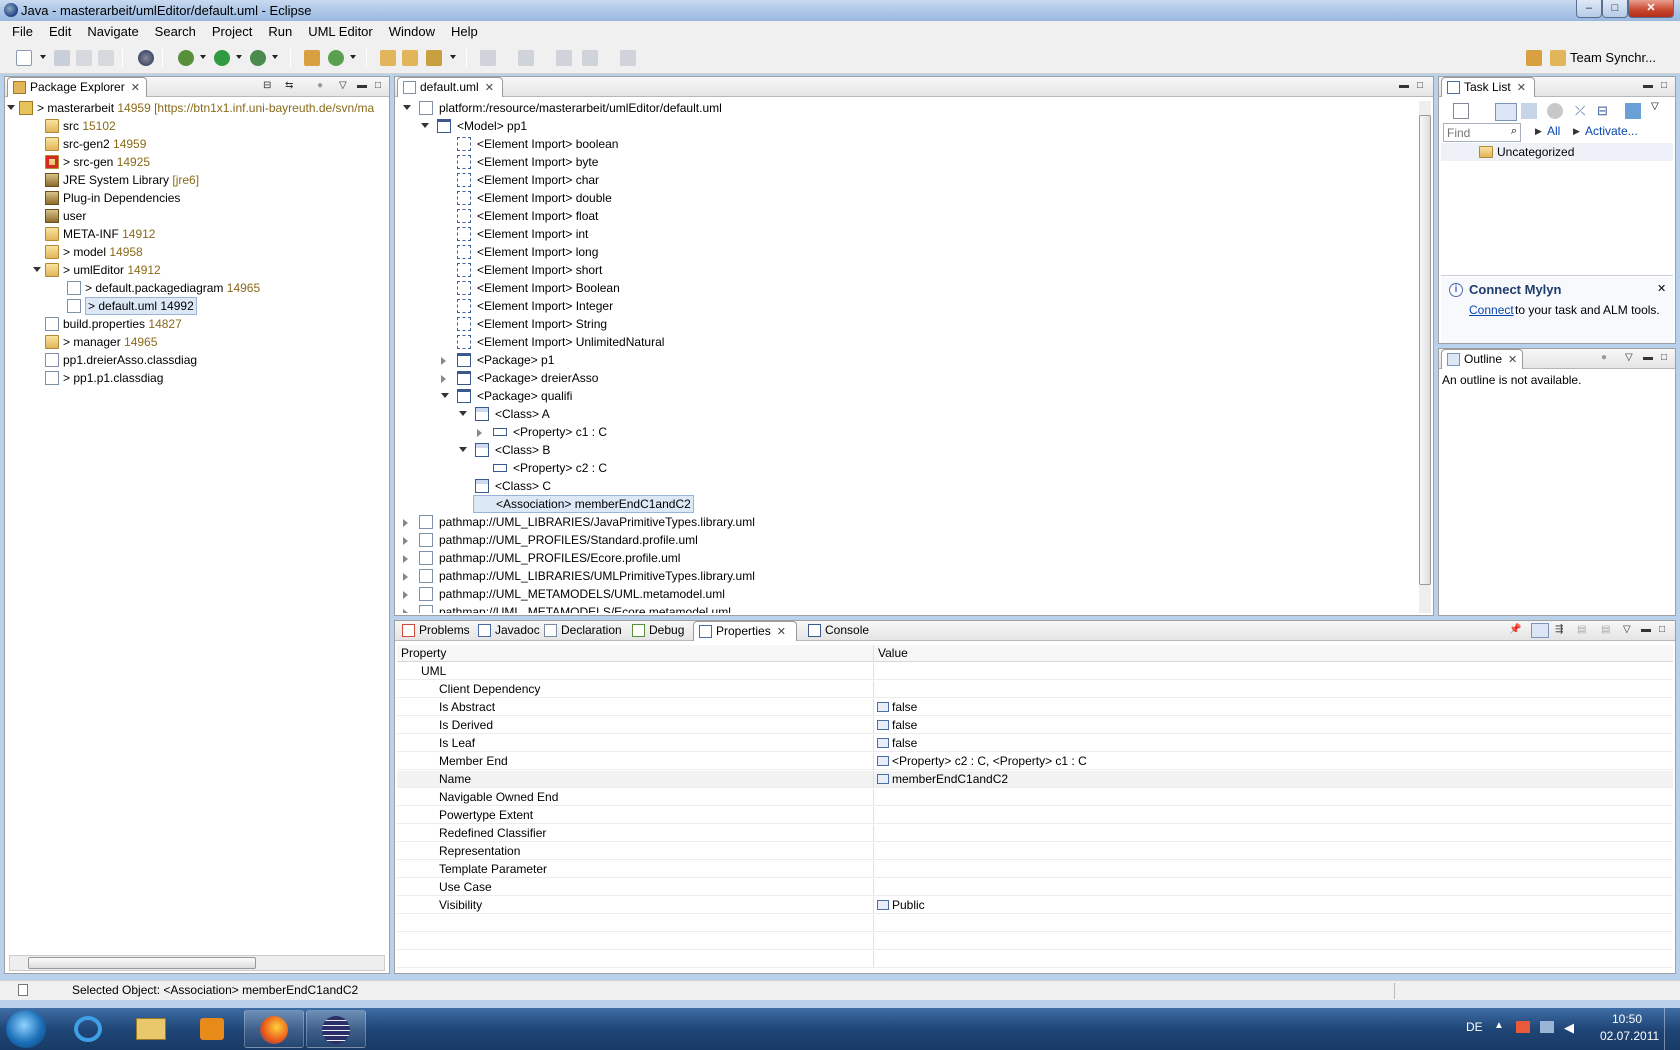 The height and width of the screenshot is (1050, 1680). What do you see at coordinates (1035, 815) in the screenshot?
I see `table-row: Powertype Extent` at bounding box center [1035, 815].